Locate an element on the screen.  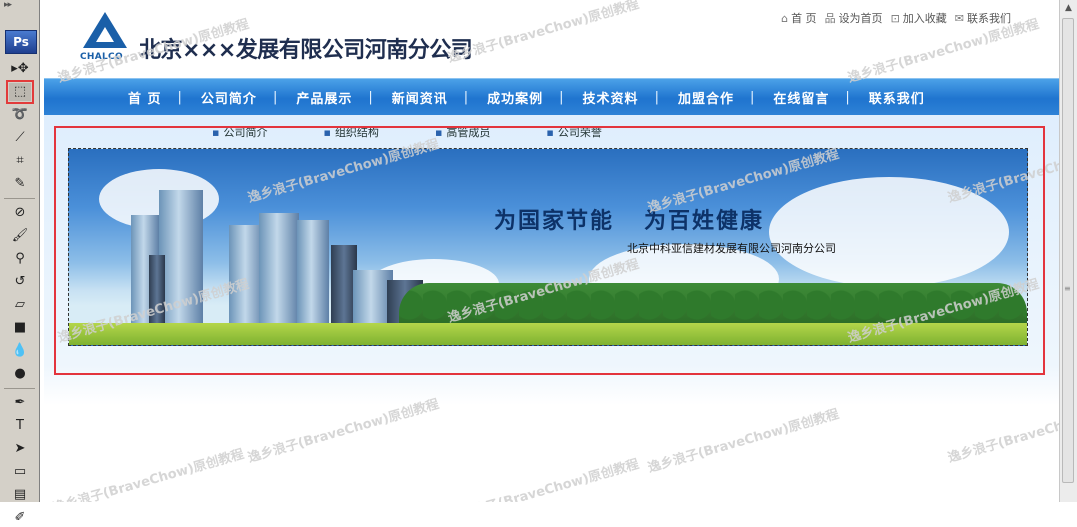
bandage-icon: ⊘ is located at coordinates (20, 212).